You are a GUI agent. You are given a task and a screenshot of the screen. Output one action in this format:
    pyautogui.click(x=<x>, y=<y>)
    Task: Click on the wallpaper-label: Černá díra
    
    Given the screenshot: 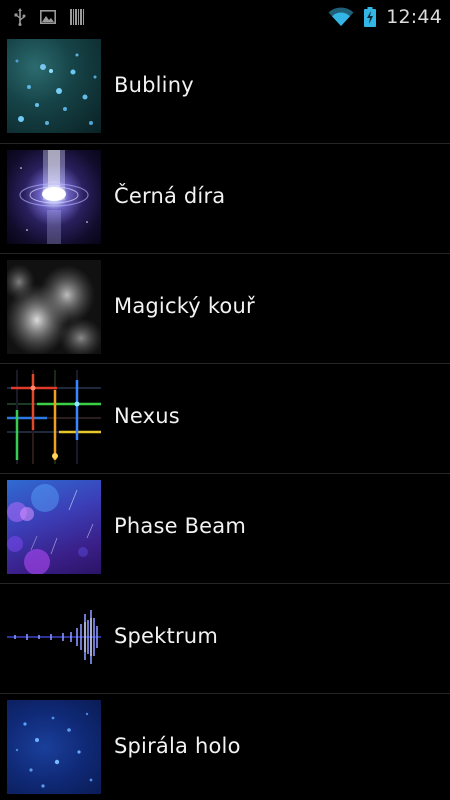 What is the action you would take?
    pyautogui.click(x=170, y=196)
    